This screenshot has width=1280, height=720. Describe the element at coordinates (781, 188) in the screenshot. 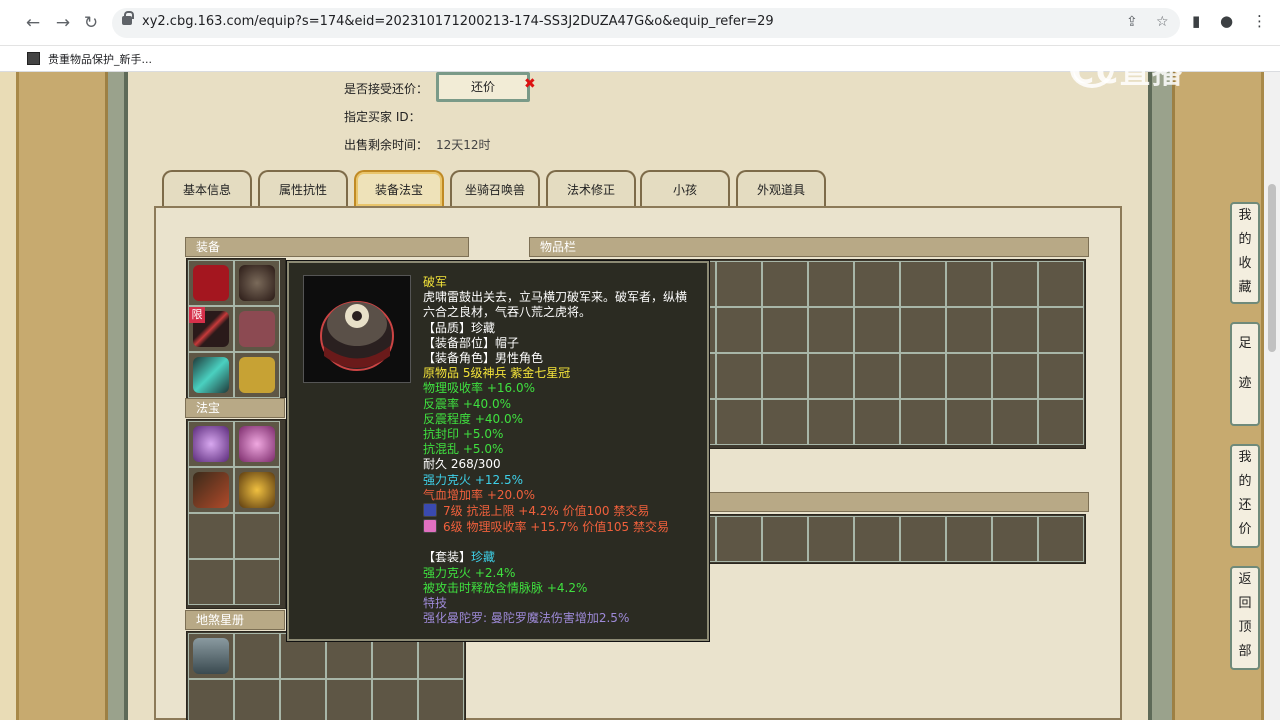

I see `tab-appearance: 外观道具` at that location.